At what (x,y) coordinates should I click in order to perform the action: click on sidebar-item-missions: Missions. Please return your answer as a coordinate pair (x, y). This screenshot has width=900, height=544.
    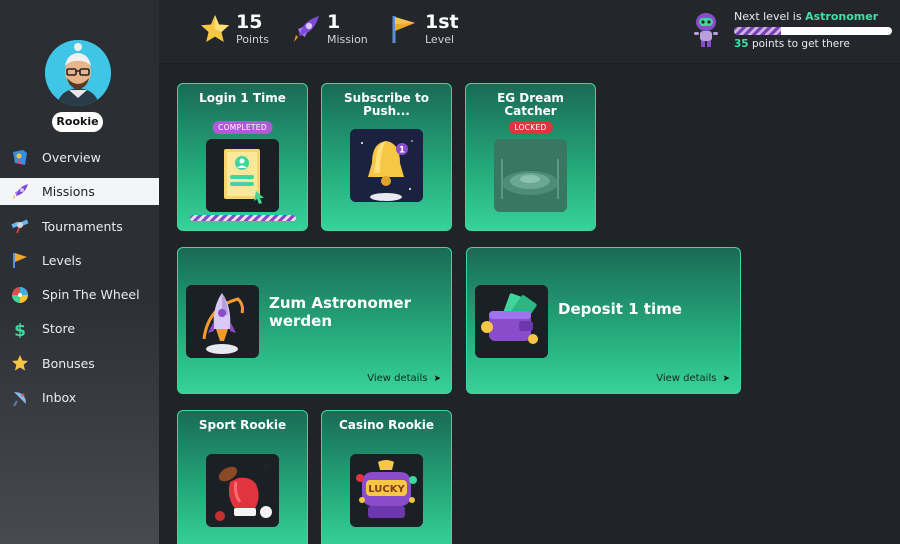
    Looking at the image, I should click on (79, 192).